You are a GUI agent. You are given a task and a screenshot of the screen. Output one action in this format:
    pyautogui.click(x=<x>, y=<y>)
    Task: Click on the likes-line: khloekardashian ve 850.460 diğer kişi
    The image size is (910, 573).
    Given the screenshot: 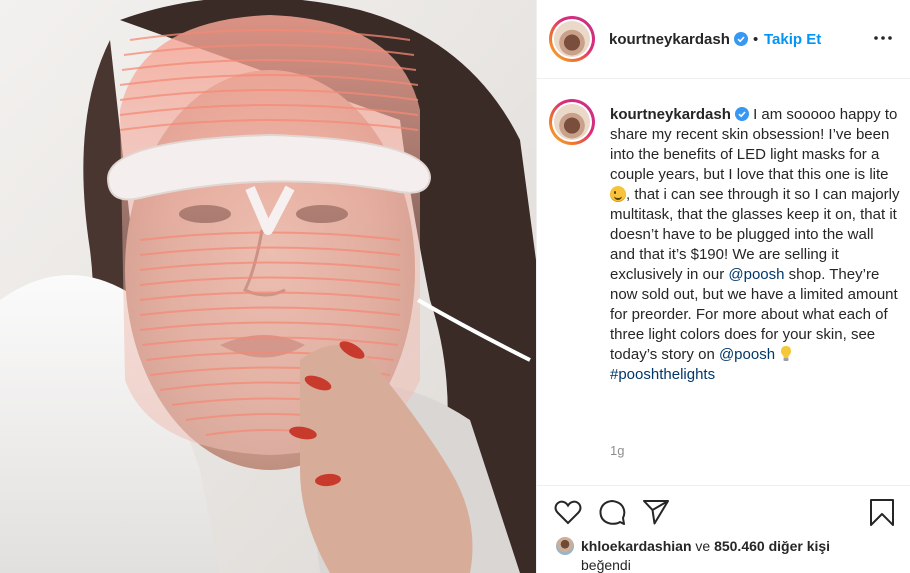 What is the action you would take?
    pyautogui.click(x=705, y=546)
    